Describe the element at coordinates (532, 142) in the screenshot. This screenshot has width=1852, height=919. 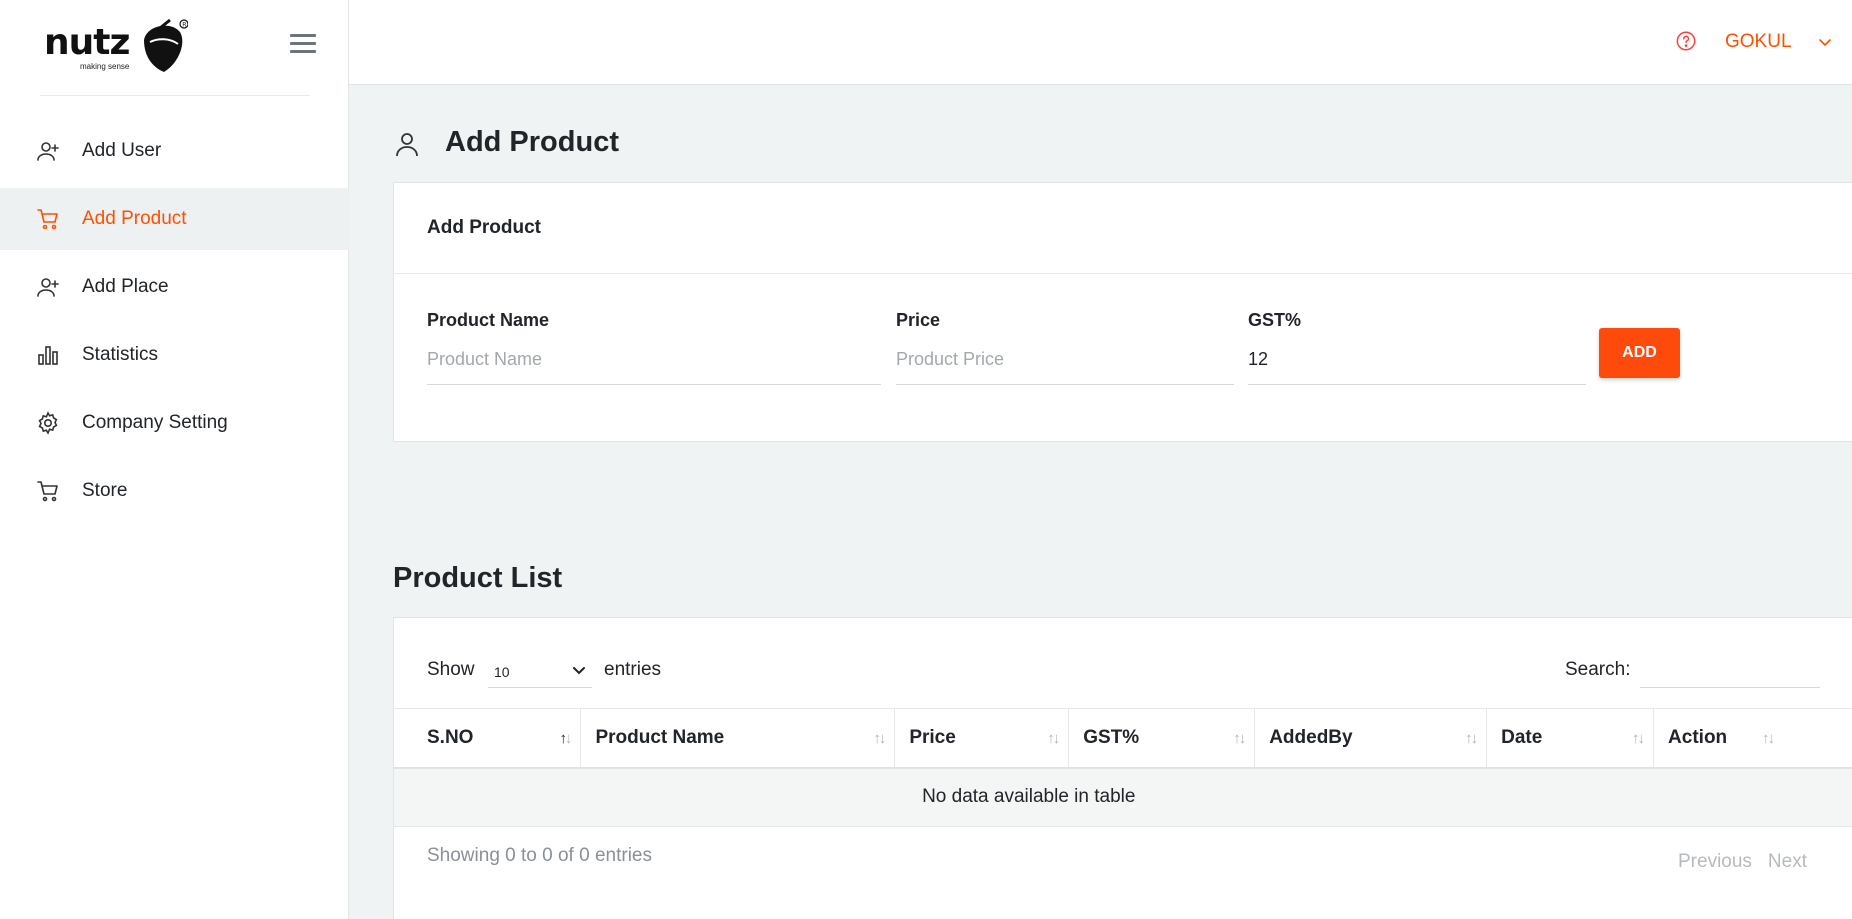
I see `page-title: Add Product` at that location.